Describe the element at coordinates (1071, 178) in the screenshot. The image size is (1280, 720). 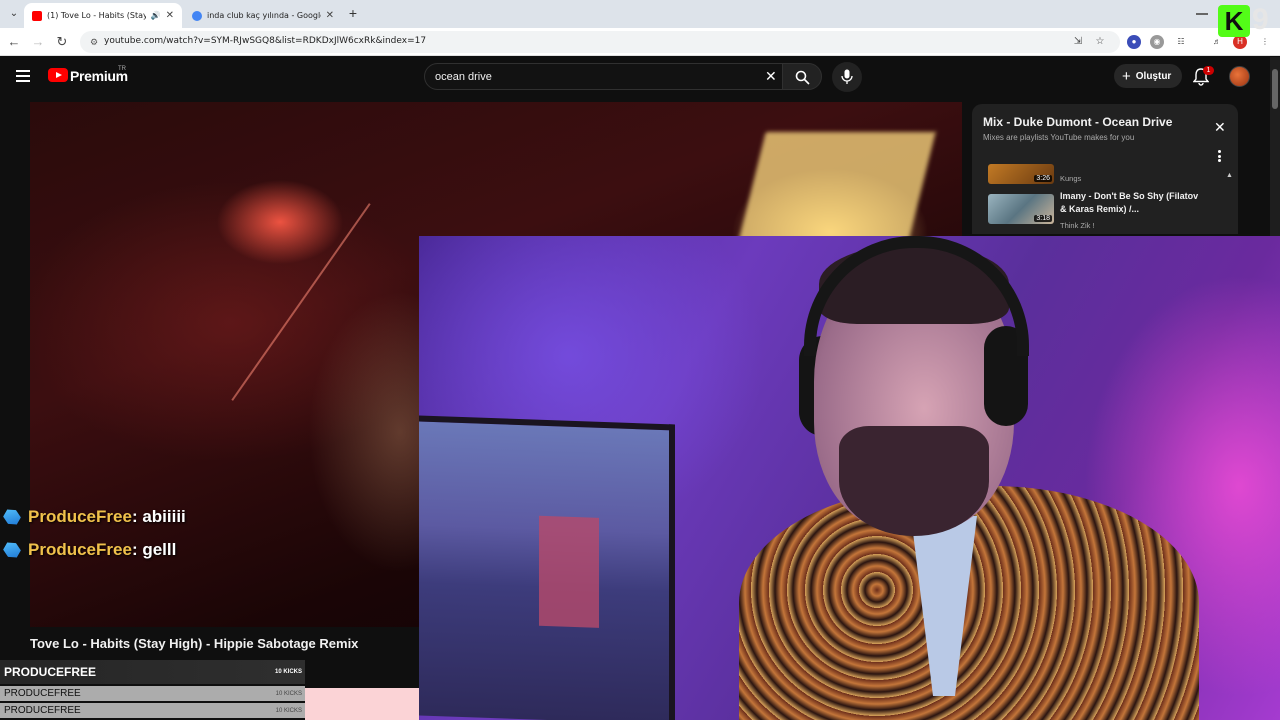
I see `channel-name: Kungs` at that location.